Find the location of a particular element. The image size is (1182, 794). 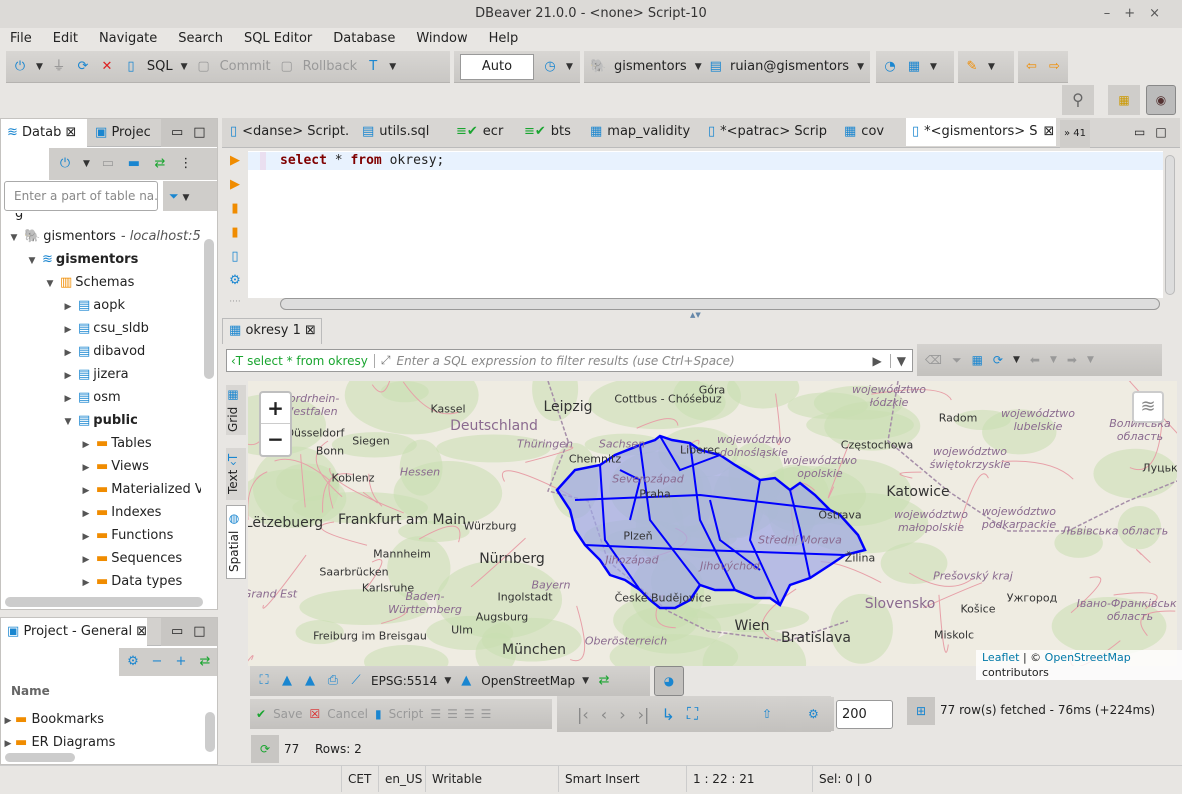

crs-selector: EPSG:5514 is located at coordinates (404, 681).